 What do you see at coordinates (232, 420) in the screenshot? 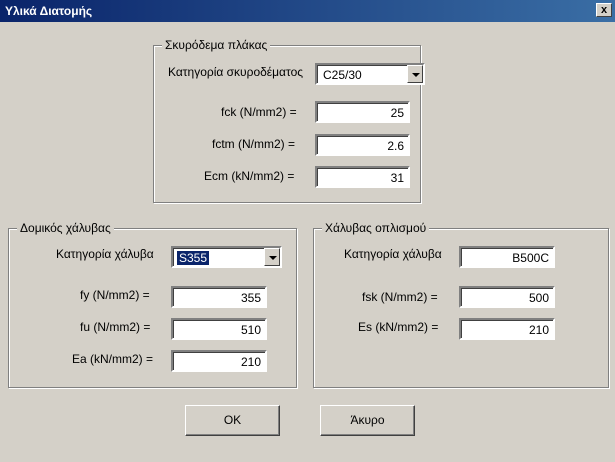
I see `ok-button: OK` at bounding box center [232, 420].